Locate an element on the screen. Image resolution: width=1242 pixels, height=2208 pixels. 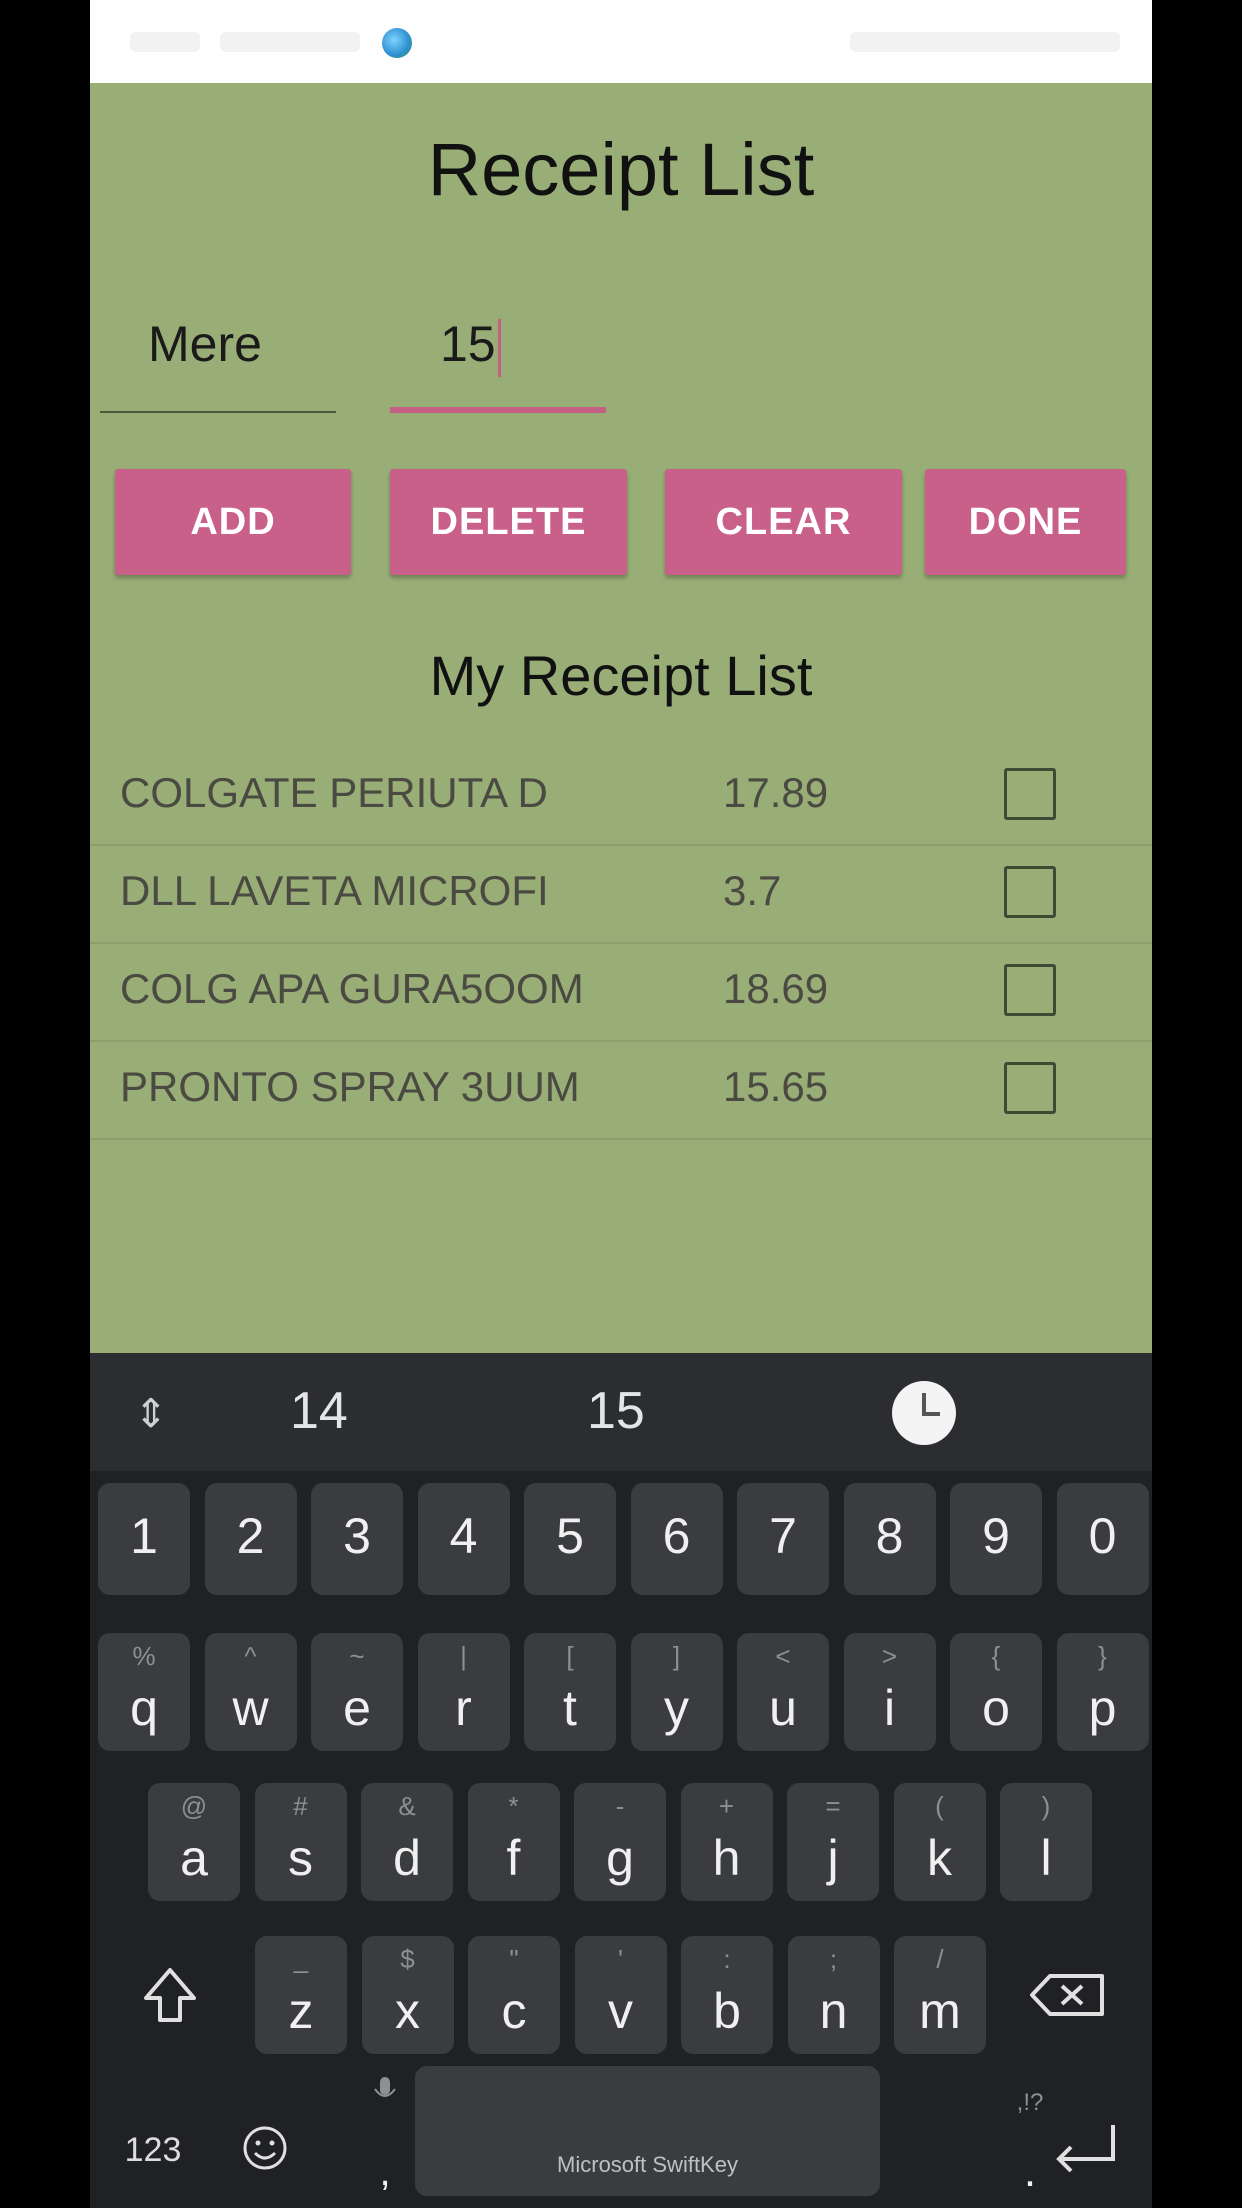
key-z: _ z is located at coordinates (301, 1995).